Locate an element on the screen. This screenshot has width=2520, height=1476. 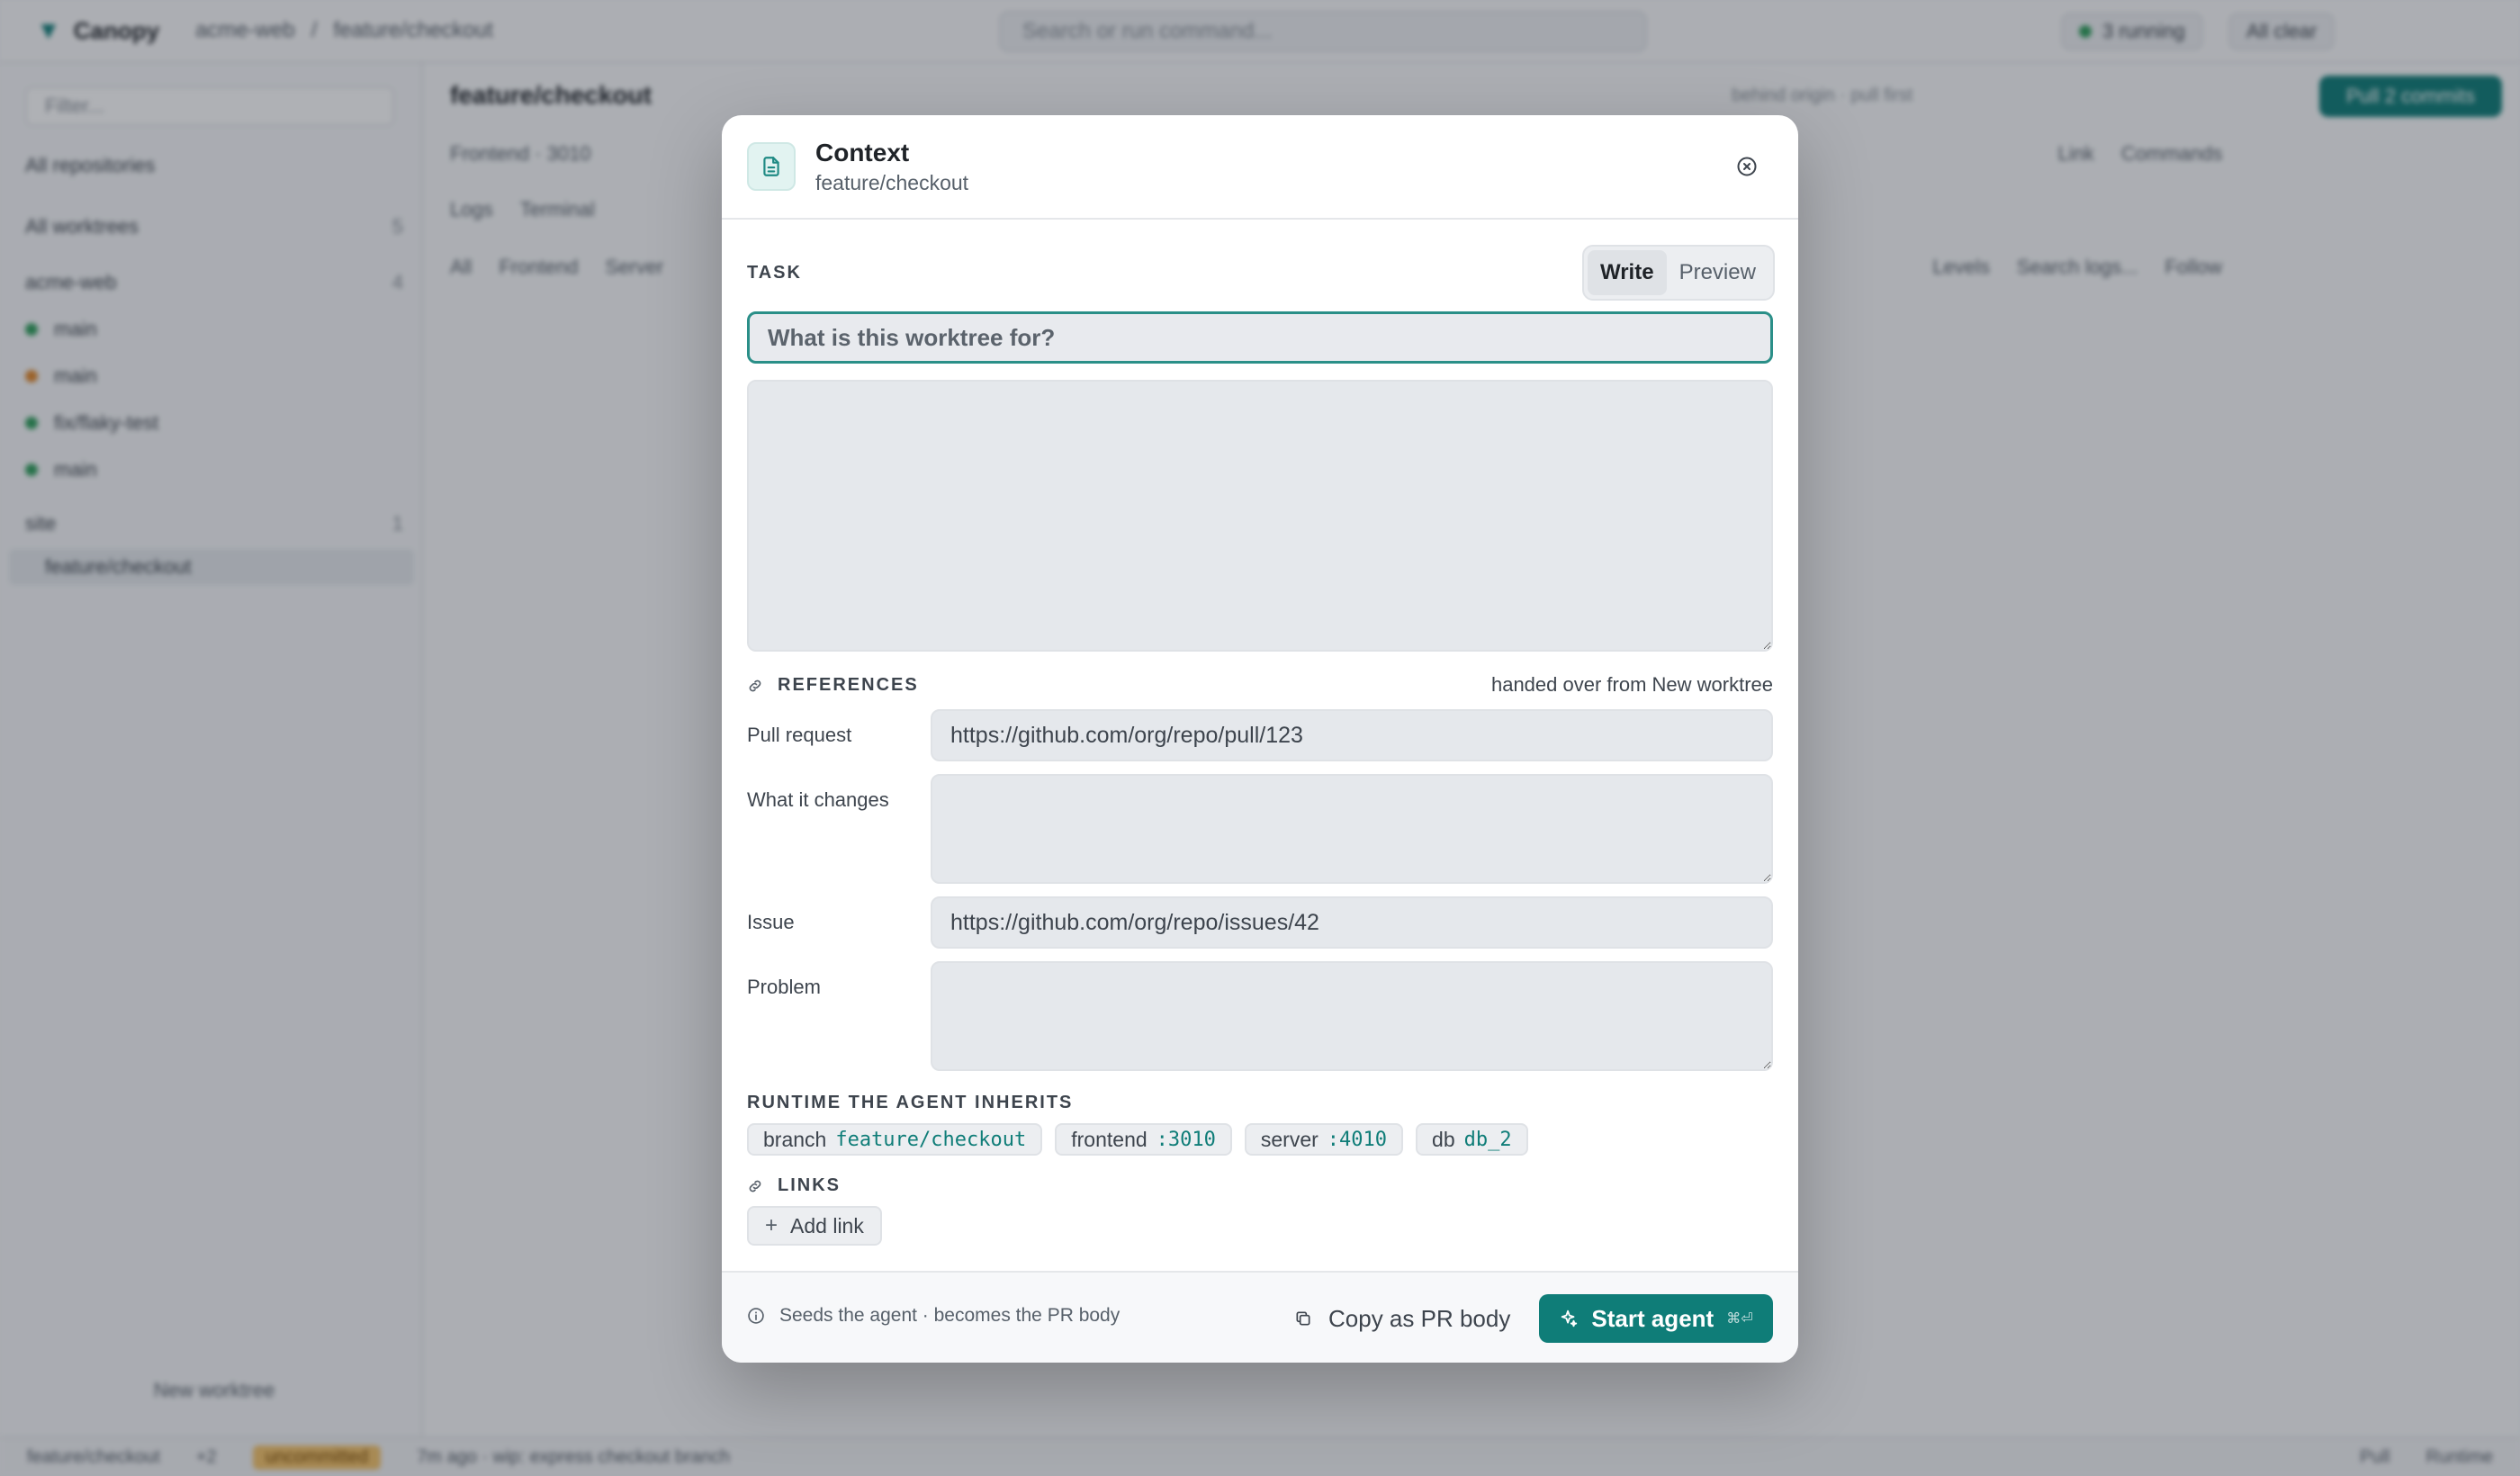
write-mode-button: Write is located at coordinates (1628, 272).